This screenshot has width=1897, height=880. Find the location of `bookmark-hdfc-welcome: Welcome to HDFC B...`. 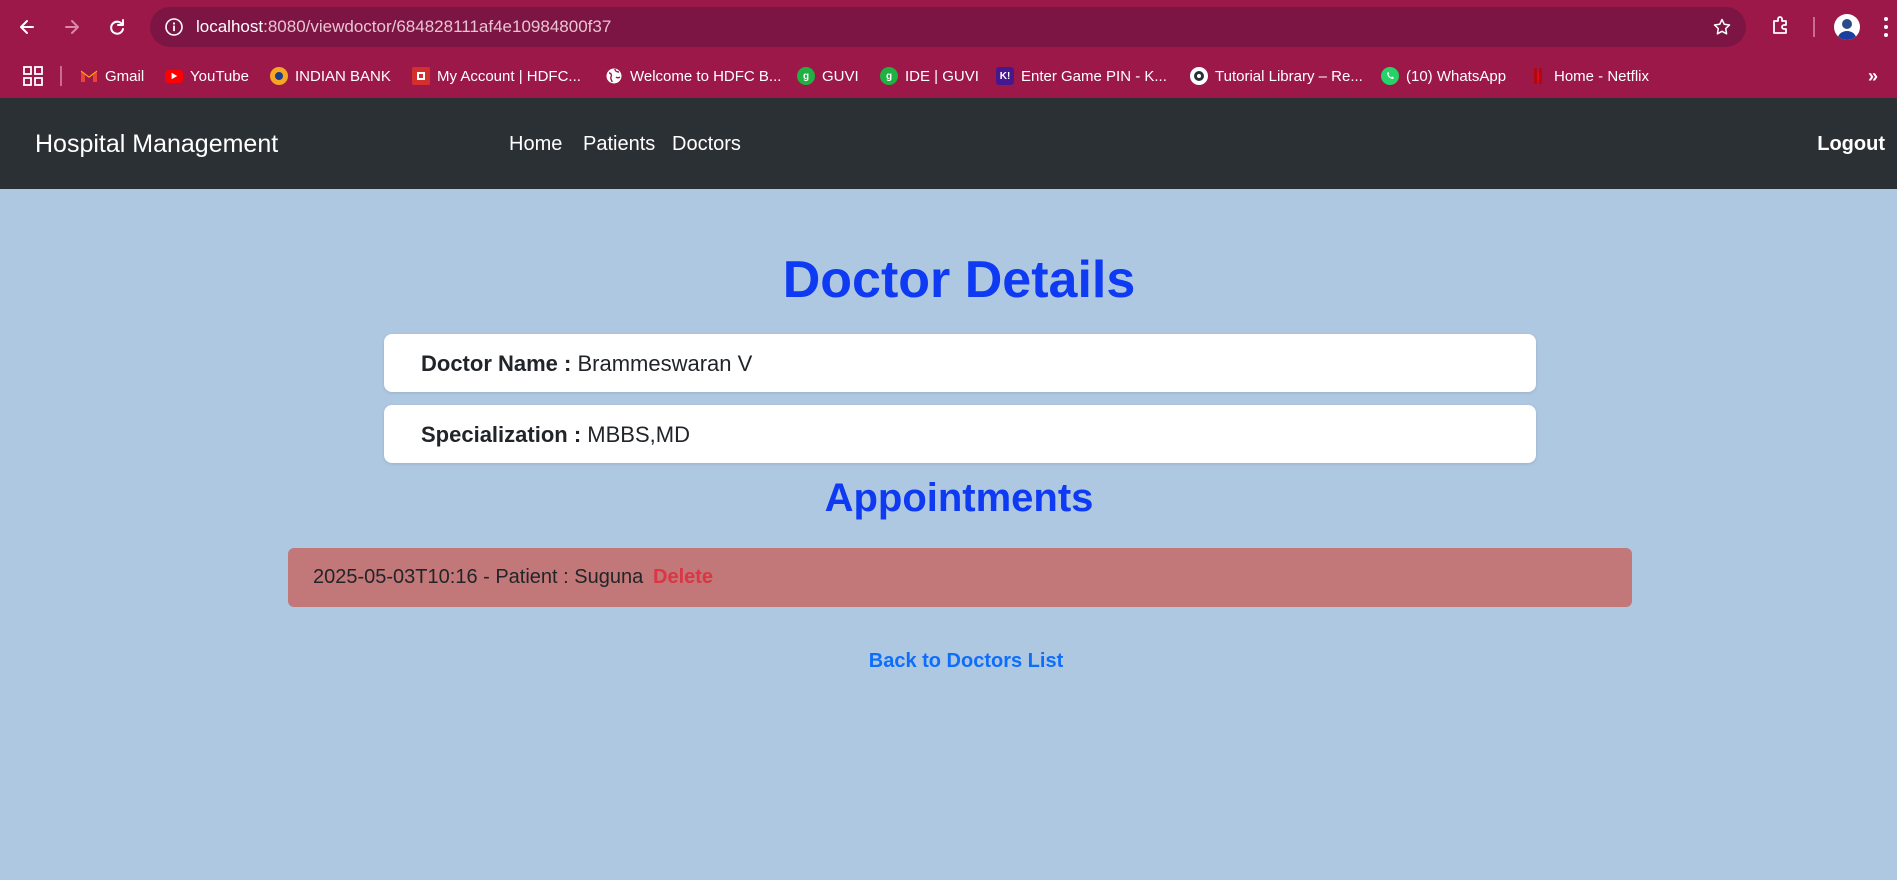

bookmark-hdfc-welcome: Welcome to HDFC B... is located at coordinates (693, 76).